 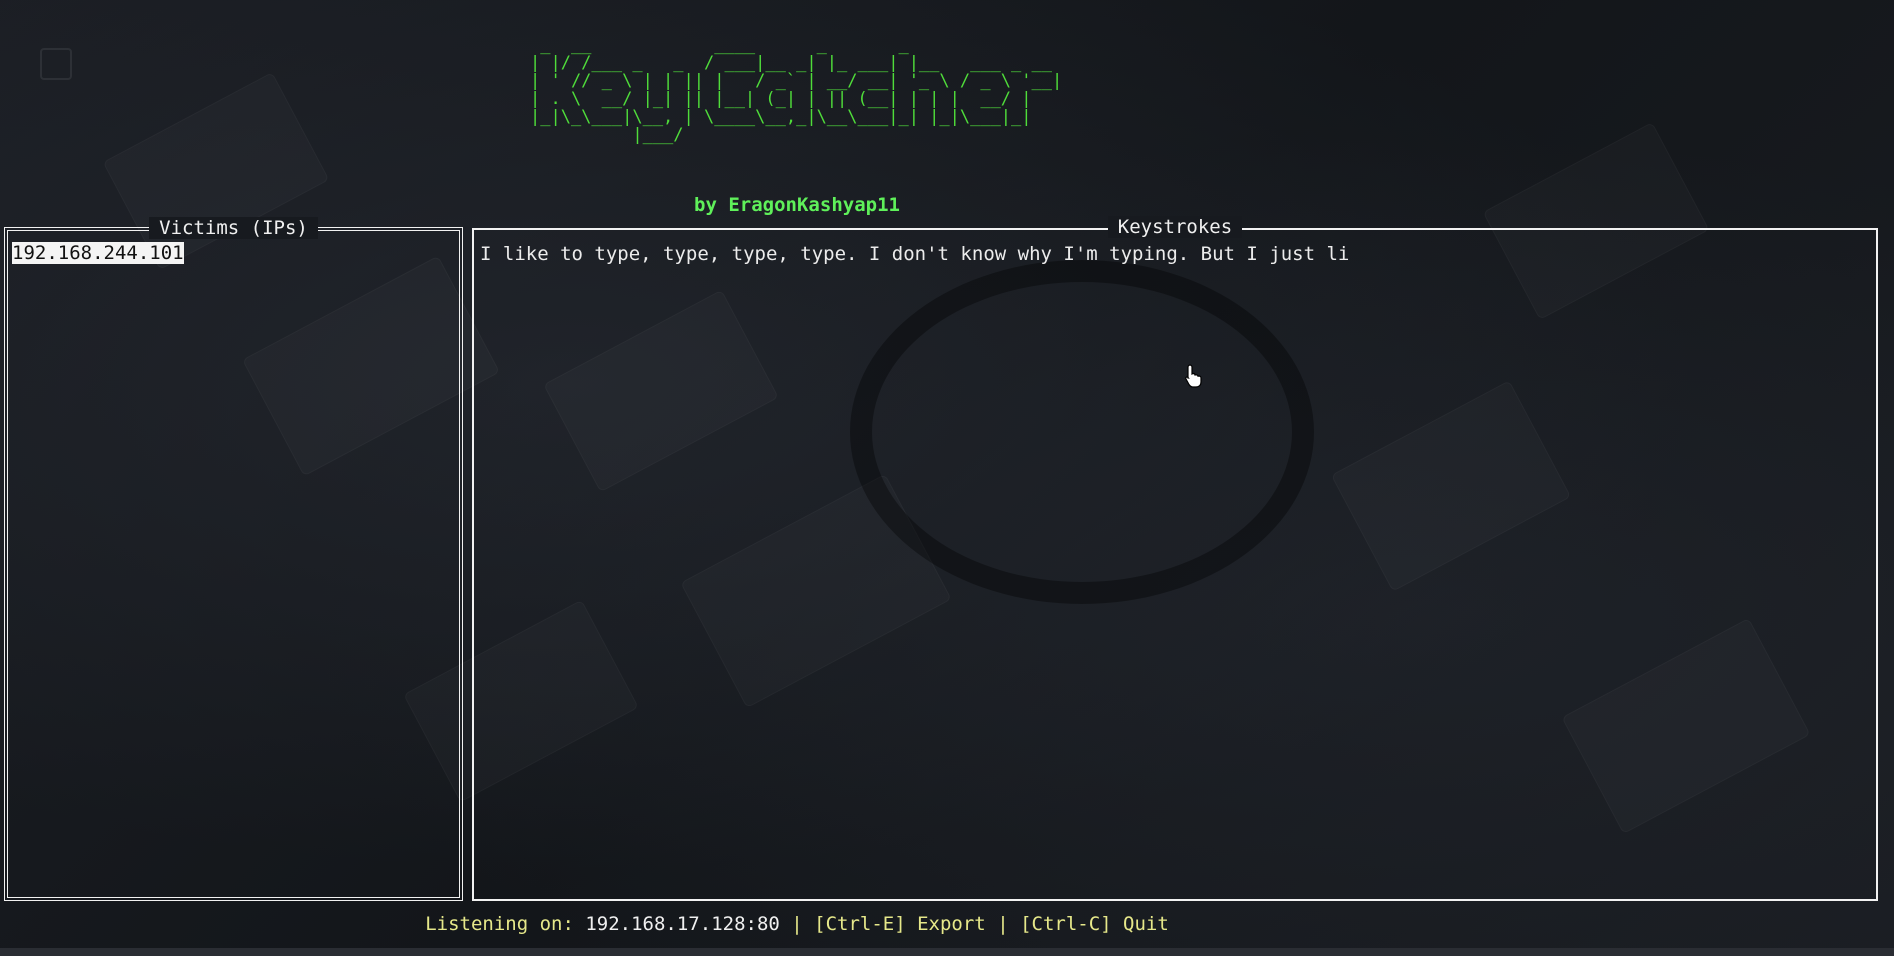 What do you see at coordinates (947, 952) in the screenshot?
I see `bottom-strip` at bounding box center [947, 952].